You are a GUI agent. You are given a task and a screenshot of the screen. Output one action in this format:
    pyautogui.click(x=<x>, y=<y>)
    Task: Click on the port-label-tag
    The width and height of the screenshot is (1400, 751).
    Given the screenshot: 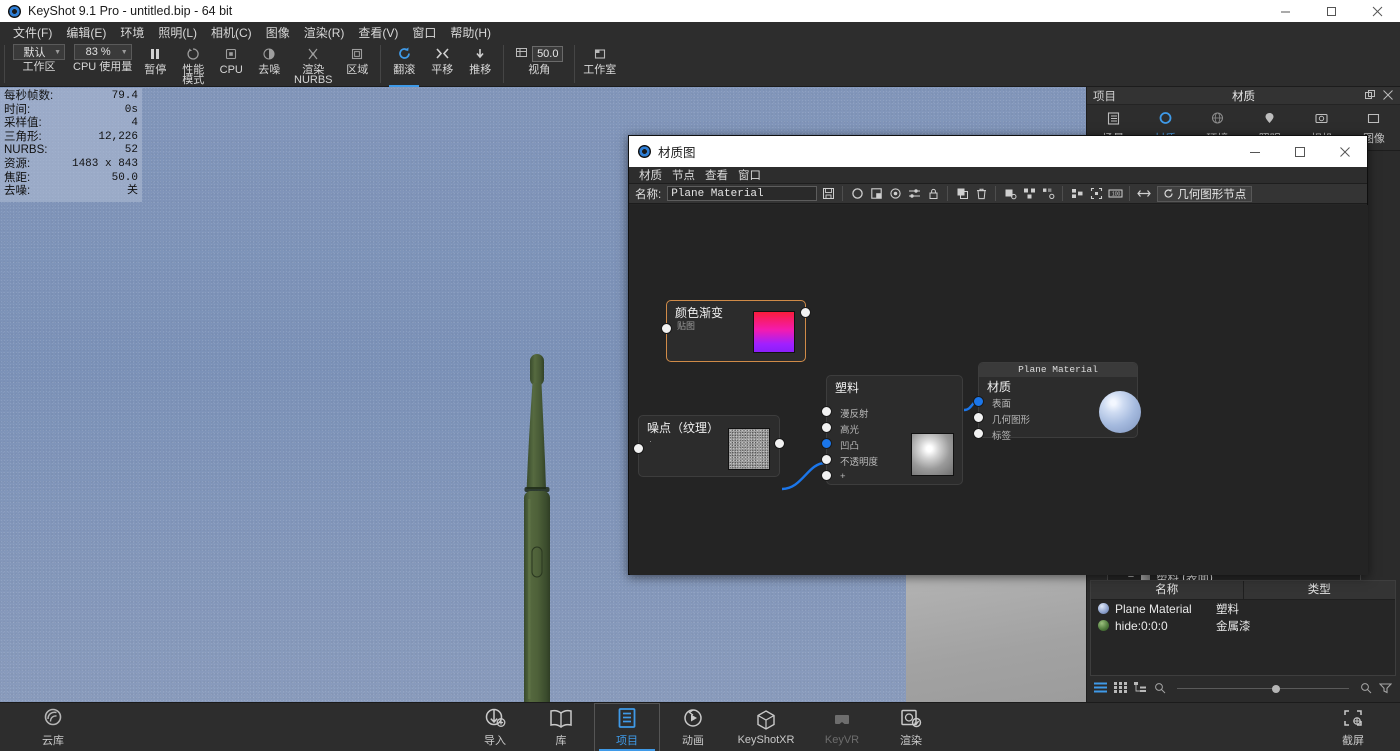 What is the action you would take?
    pyautogui.click(x=978, y=433)
    